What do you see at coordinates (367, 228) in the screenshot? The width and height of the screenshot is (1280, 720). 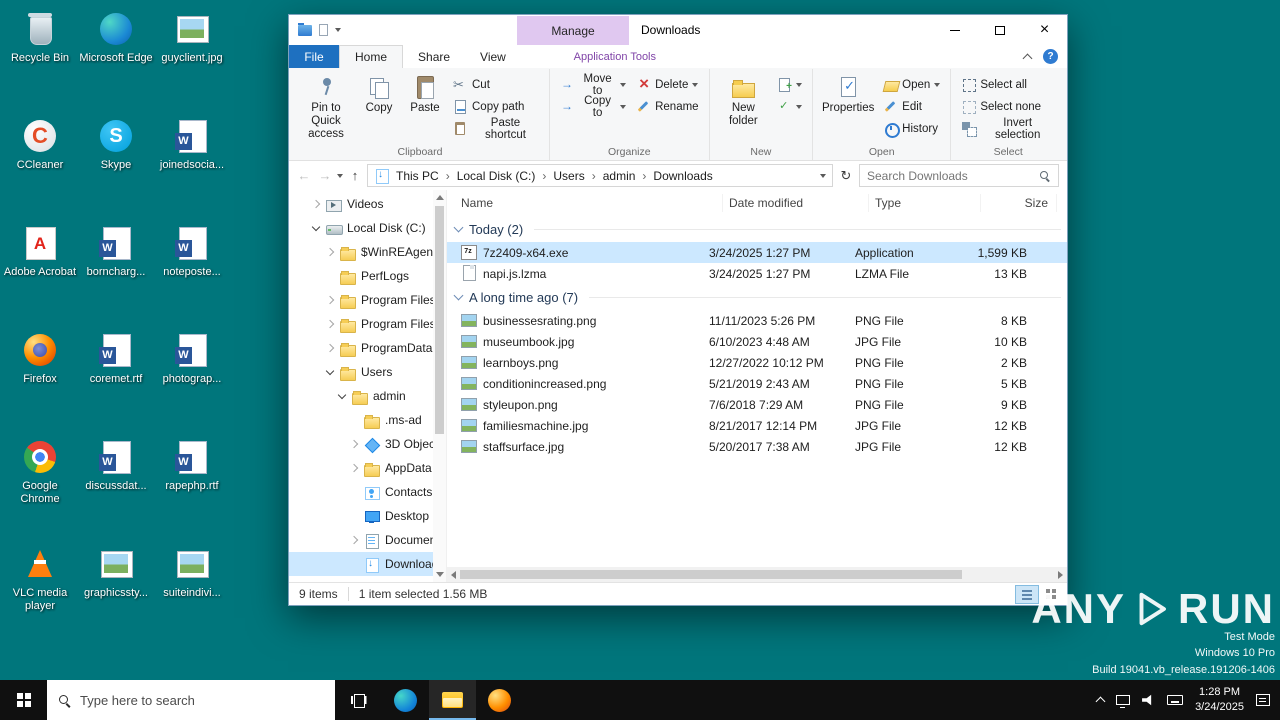 I see `nav-tree-item: Local Disk (C:)` at bounding box center [367, 228].